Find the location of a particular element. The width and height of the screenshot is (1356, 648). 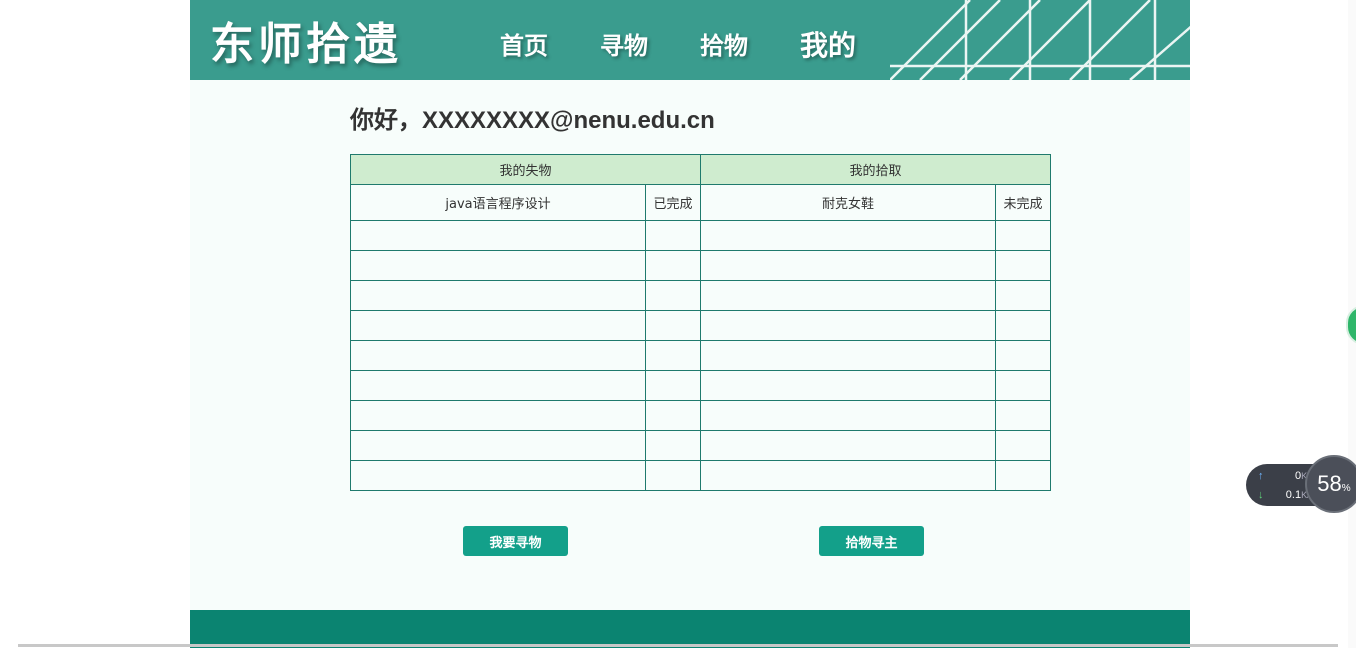

greeting-heading: 你好，XXXXXXXX@nenu.edu.cn is located at coordinates (532, 120).